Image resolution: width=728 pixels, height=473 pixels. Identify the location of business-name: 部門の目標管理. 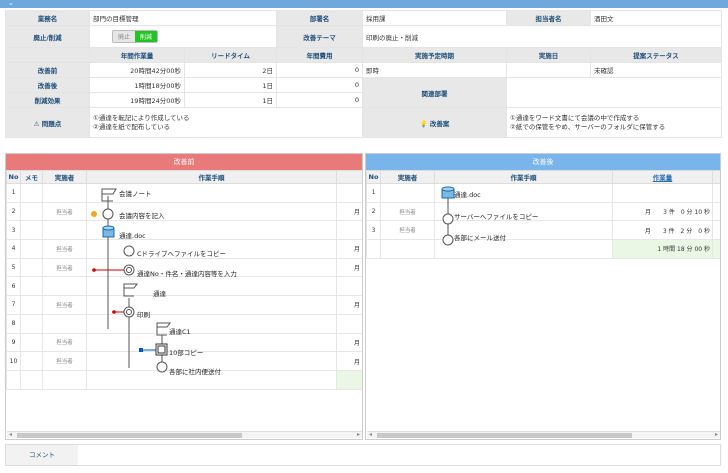
(183, 18).